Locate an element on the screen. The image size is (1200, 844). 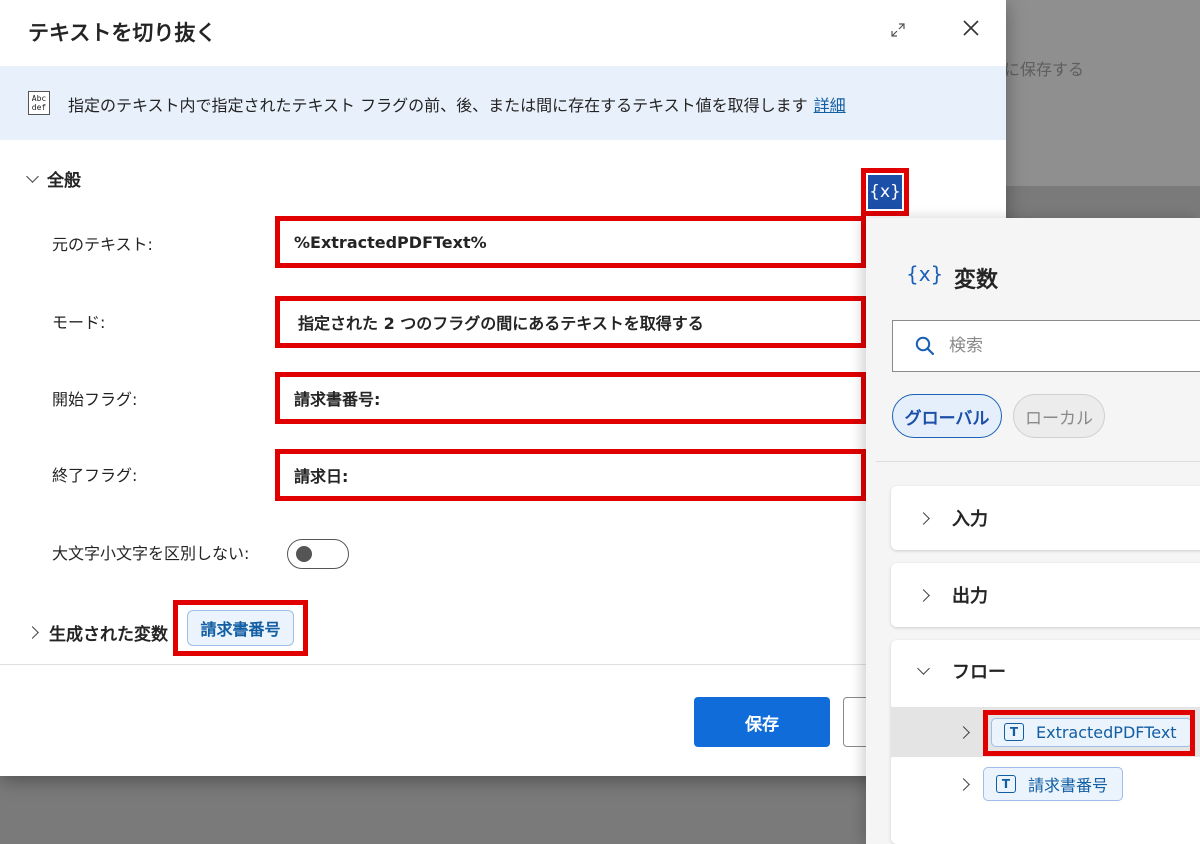
background-app-text: に保存する is located at coordinates (1044, 69).